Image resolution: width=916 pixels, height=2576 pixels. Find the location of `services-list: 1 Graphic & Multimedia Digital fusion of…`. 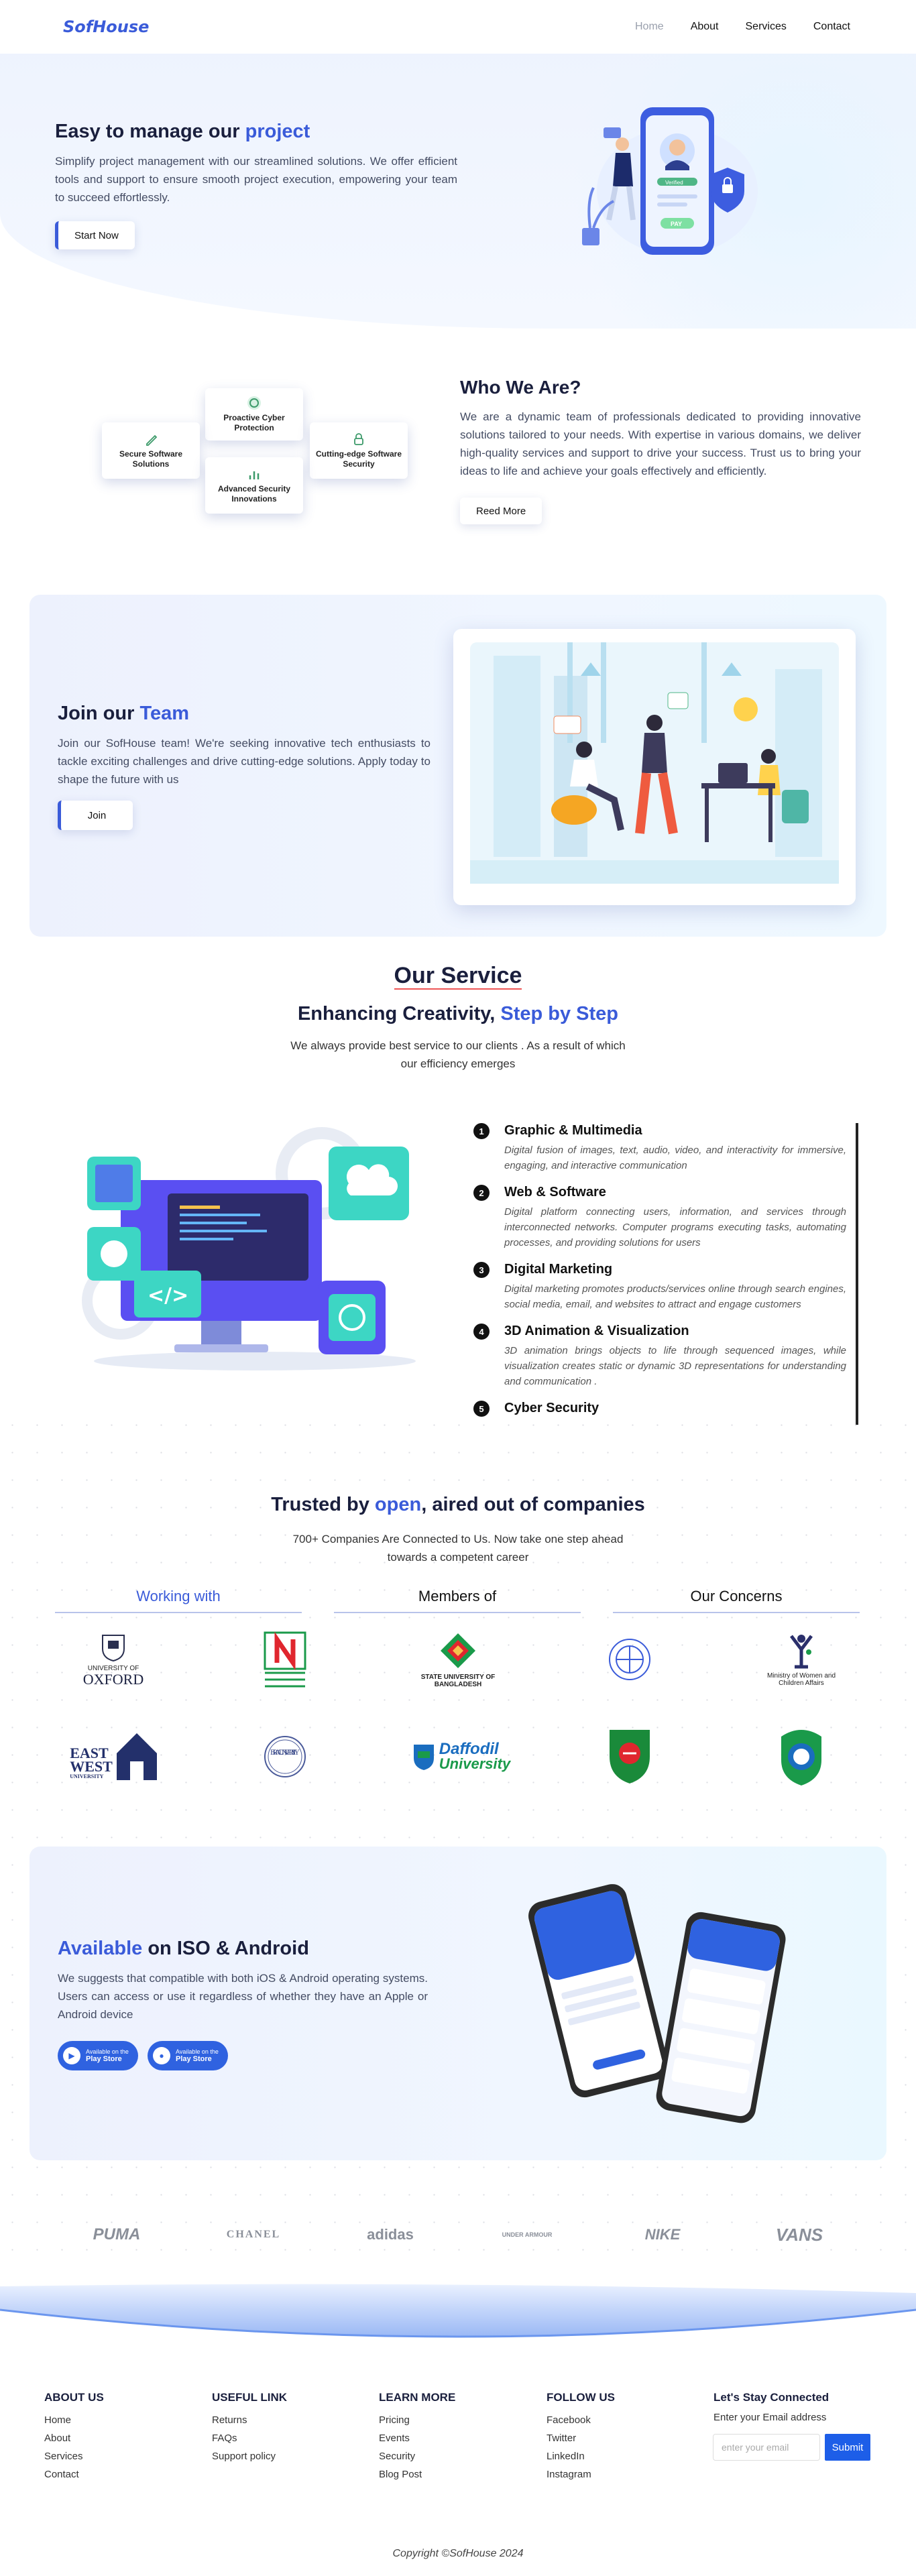

services-list: 1 Graphic & Multimedia Digital fusion of… is located at coordinates (664, 1274).